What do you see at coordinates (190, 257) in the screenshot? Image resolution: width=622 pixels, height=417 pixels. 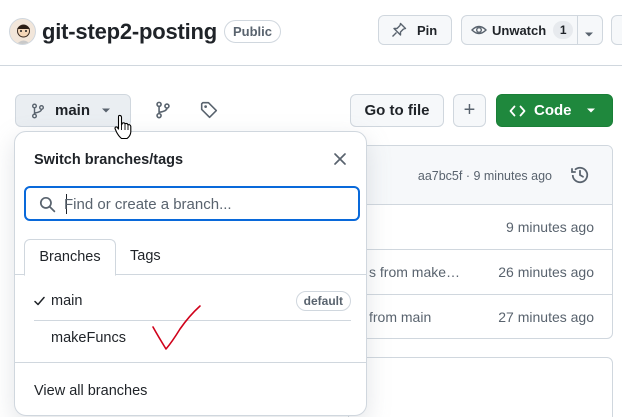 I see `branch-tag-tabs: Branches Tags` at bounding box center [190, 257].